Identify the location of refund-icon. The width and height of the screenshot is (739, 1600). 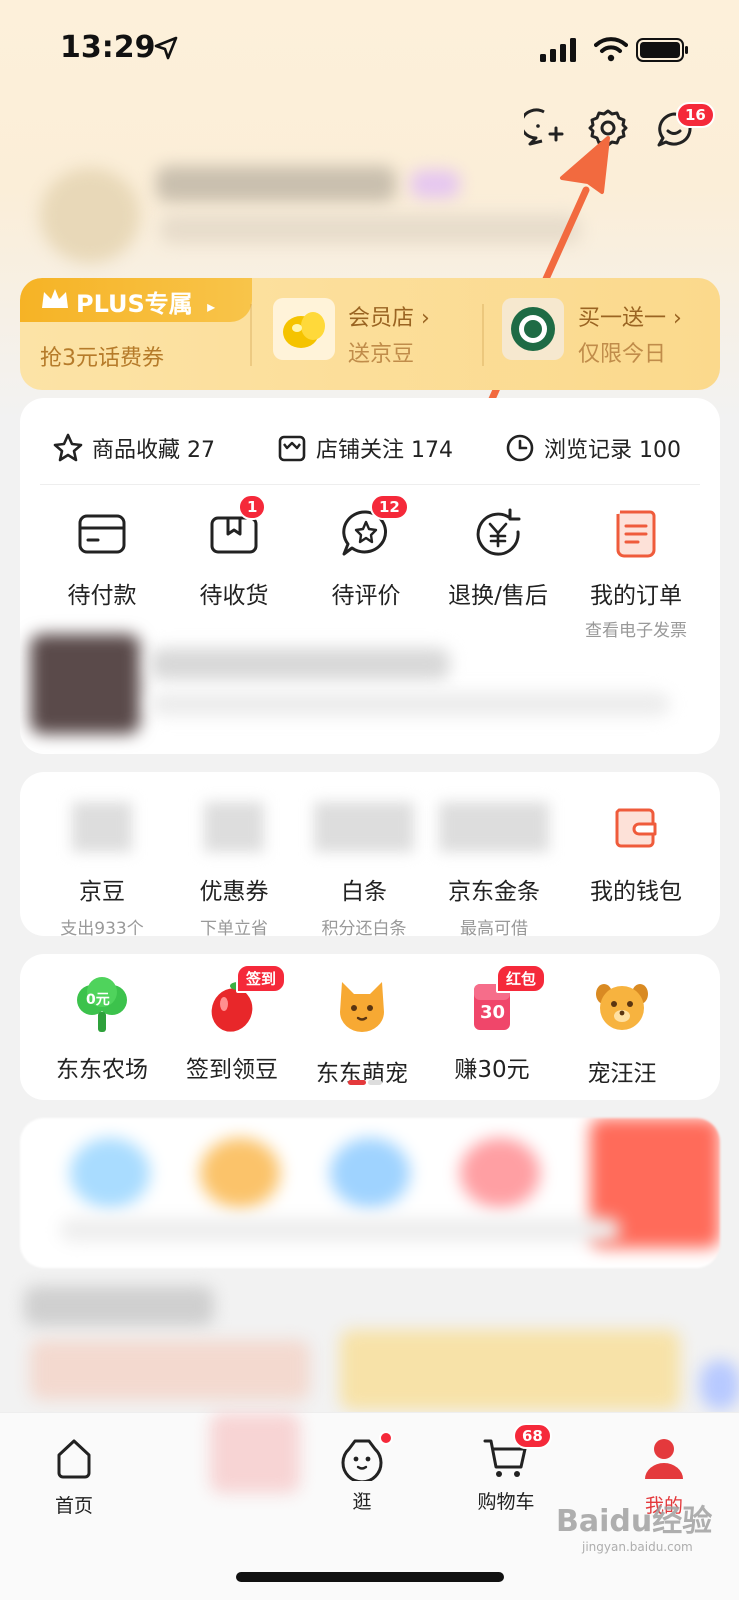
(498, 532).